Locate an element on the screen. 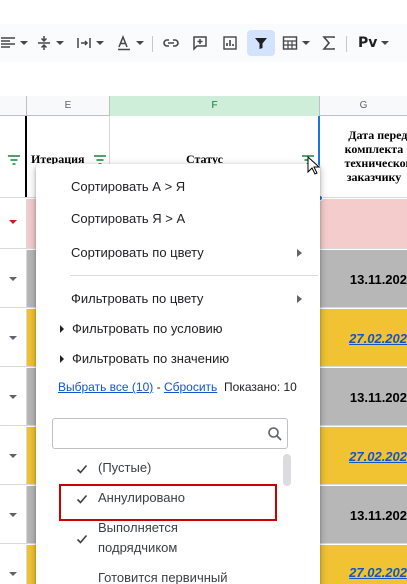 This screenshot has width=407, height=584. insert-comment-icon is located at coordinates (200, 43).